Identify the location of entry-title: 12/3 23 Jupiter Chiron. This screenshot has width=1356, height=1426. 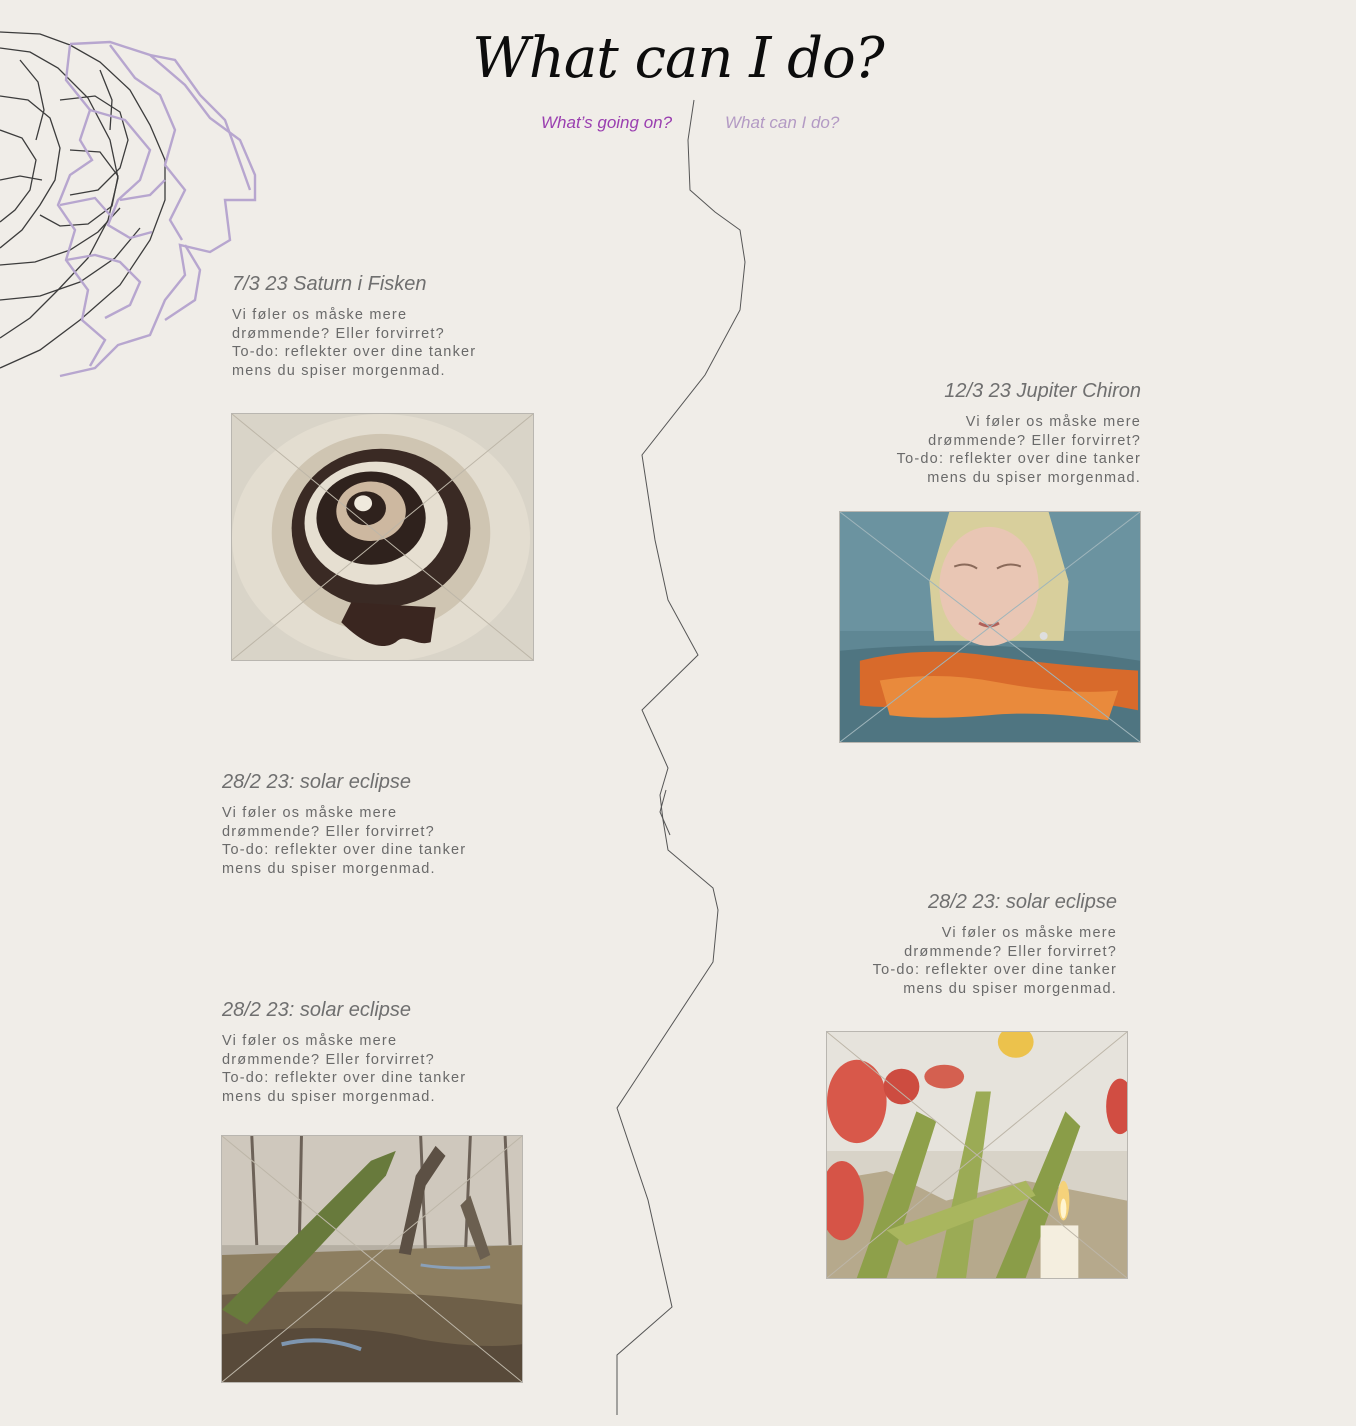
(1042, 391).